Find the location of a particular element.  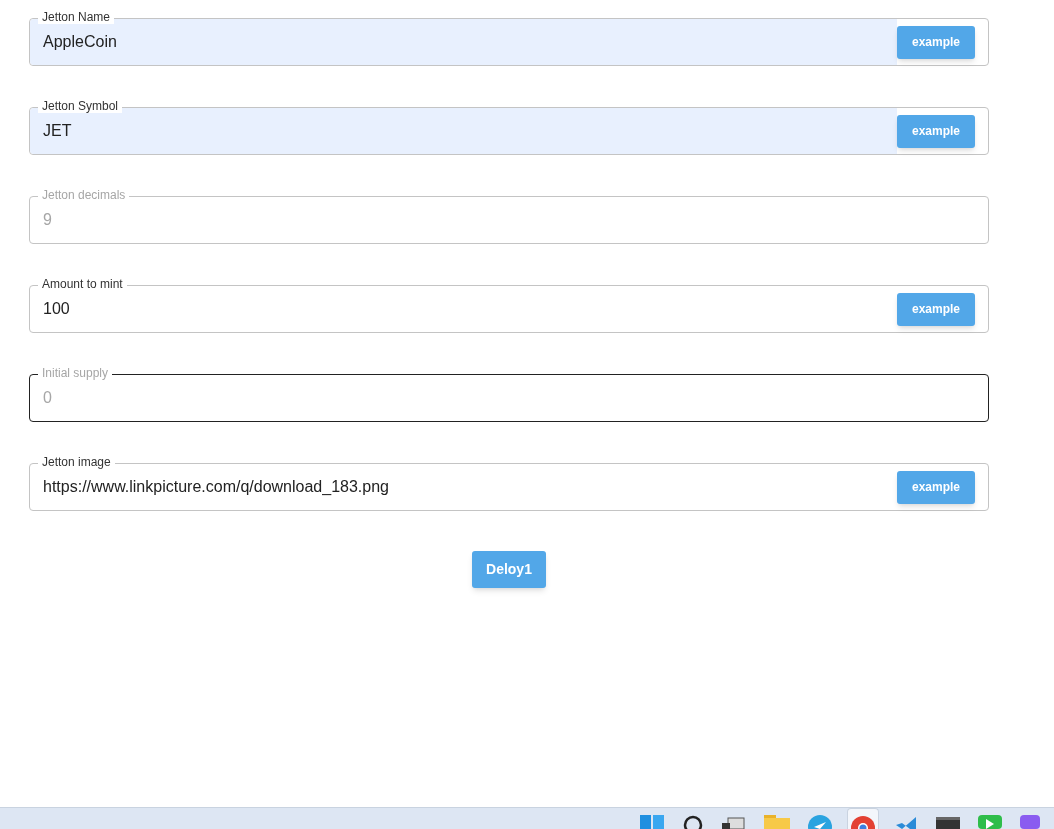

field-label: Jetton image is located at coordinates (76, 462).